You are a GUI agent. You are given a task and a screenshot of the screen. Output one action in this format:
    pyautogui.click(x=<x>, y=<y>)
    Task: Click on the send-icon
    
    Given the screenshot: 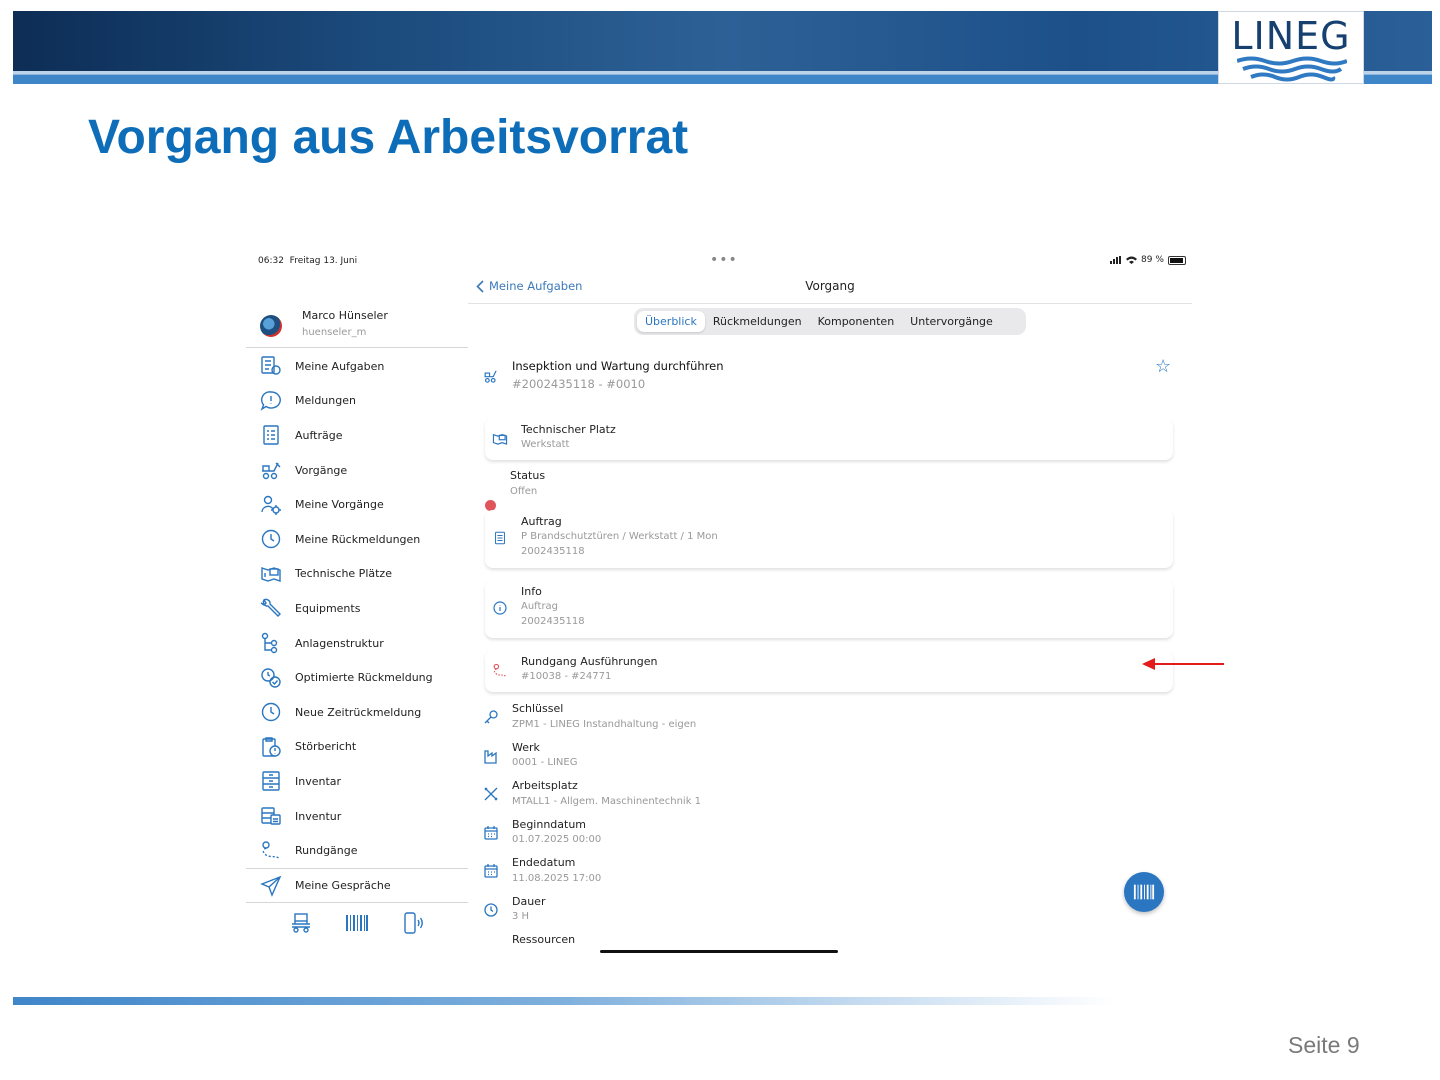 What is the action you would take?
    pyautogui.click(x=271, y=886)
    